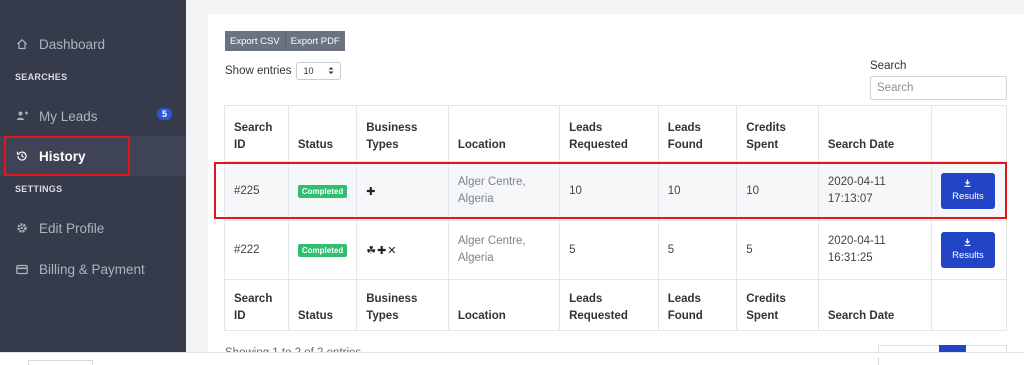 The height and width of the screenshot is (365, 1024). I want to click on sidebar-item-dashboard: Dashboard, so click(93, 44).